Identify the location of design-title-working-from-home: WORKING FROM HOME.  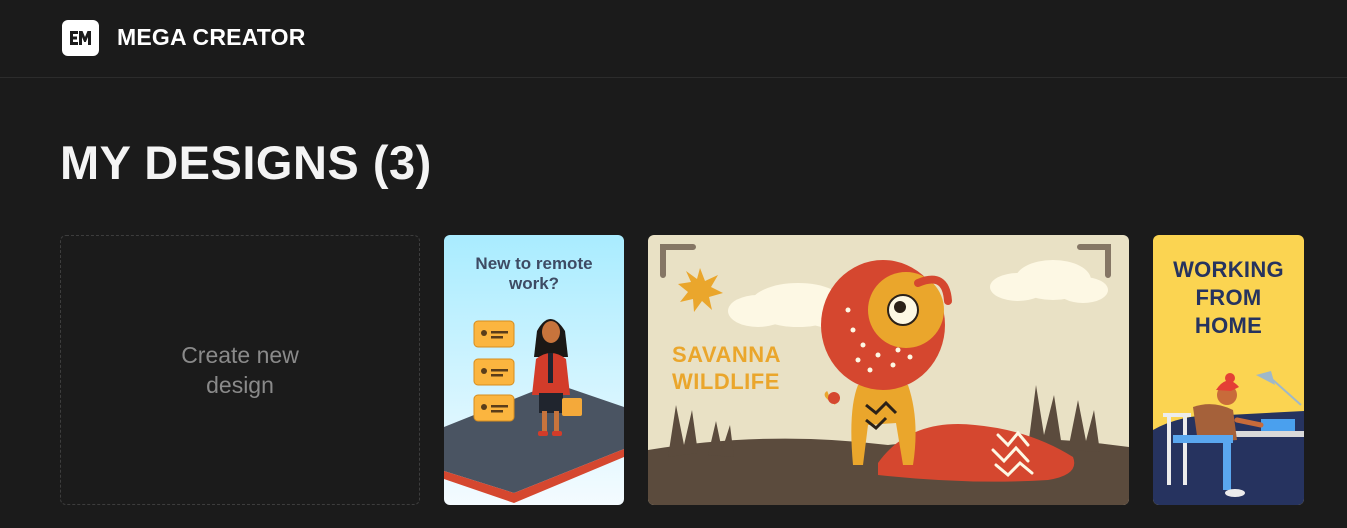
(1228, 297).